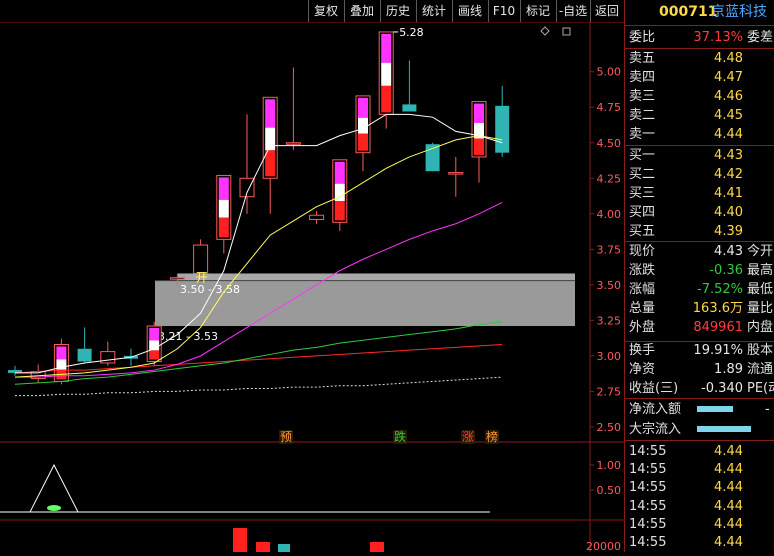  Describe the element at coordinates (361, 11) in the screenshot. I see `toolbar-button-1: 叠加` at that location.